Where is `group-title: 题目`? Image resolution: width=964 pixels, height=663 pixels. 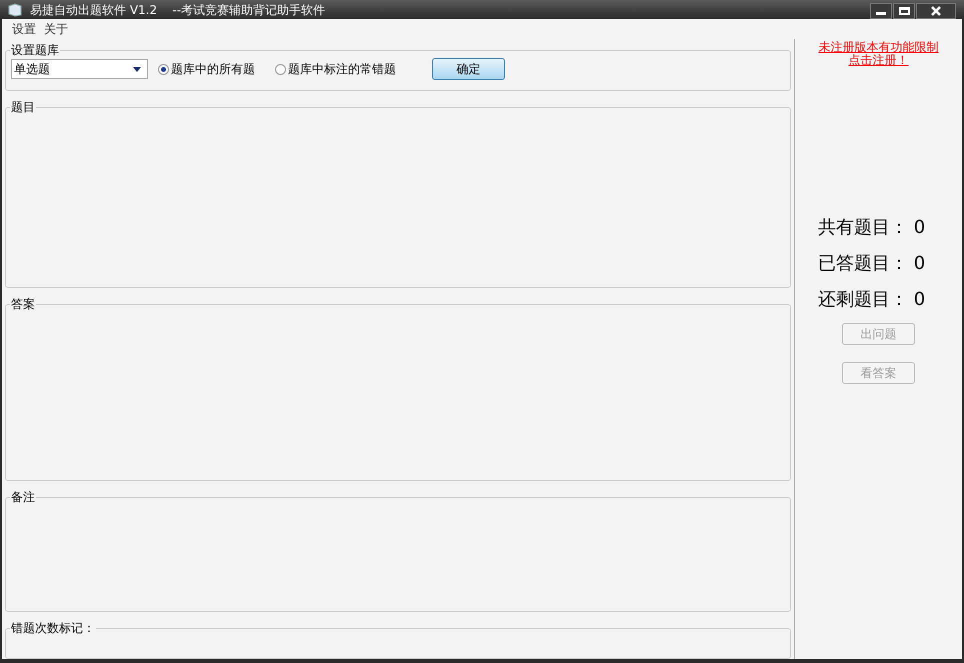 group-title: 题目 is located at coordinates (23, 107).